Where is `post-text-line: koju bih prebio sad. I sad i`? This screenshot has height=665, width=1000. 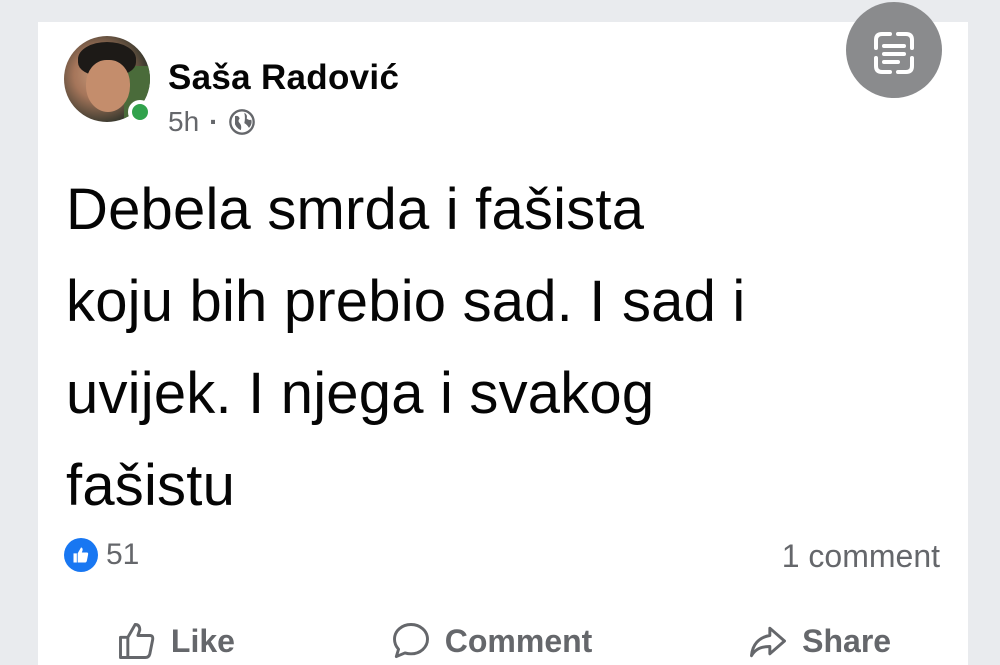
post-text-line: koju bih prebio sad. I sad i is located at coordinates (406, 301).